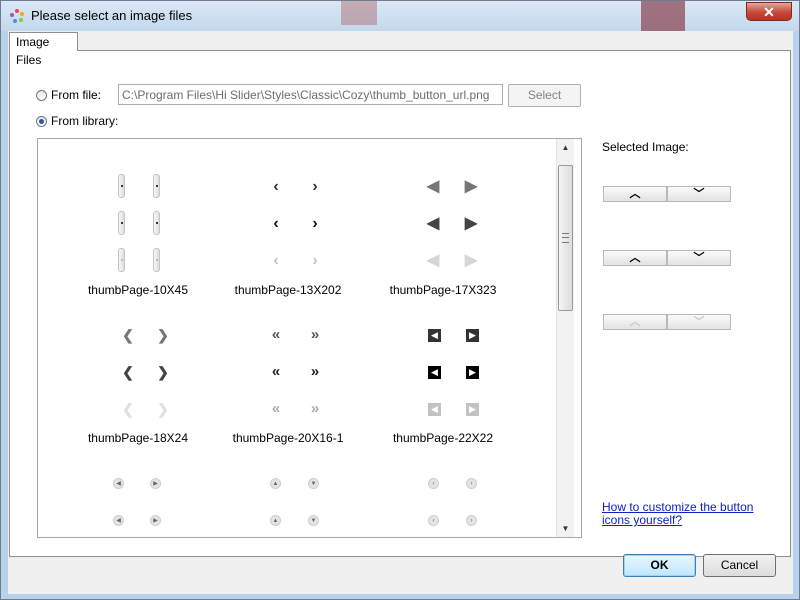 This screenshot has width=800, height=600. What do you see at coordinates (288, 438) in the screenshot?
I see `library-item-label: thumbPage-20X16-1` at bounding box center [288, 438].